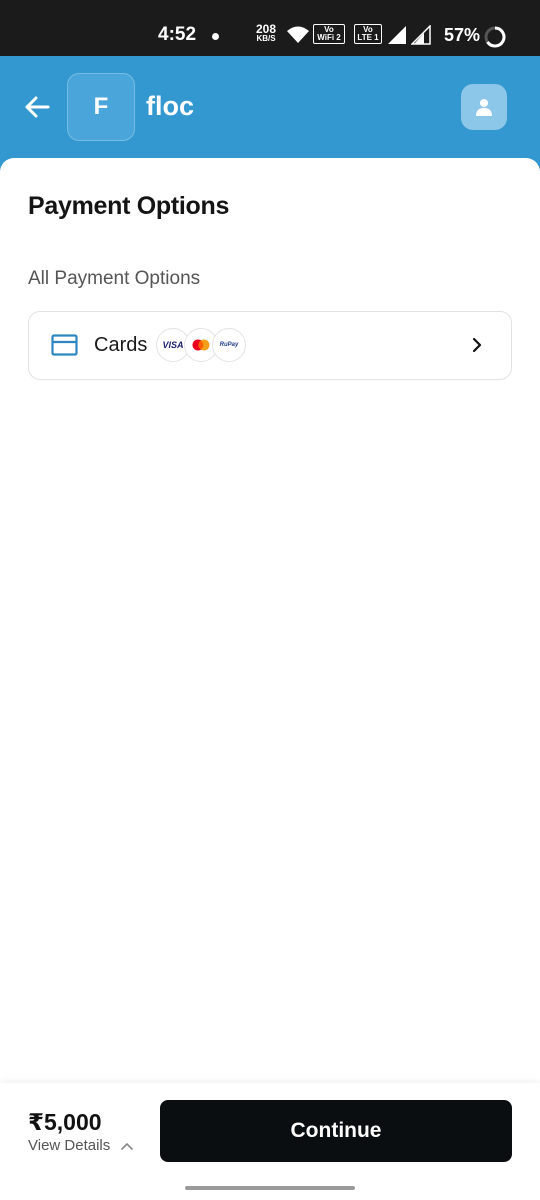  I want to click on mastercard-icon, so click(201, 345).